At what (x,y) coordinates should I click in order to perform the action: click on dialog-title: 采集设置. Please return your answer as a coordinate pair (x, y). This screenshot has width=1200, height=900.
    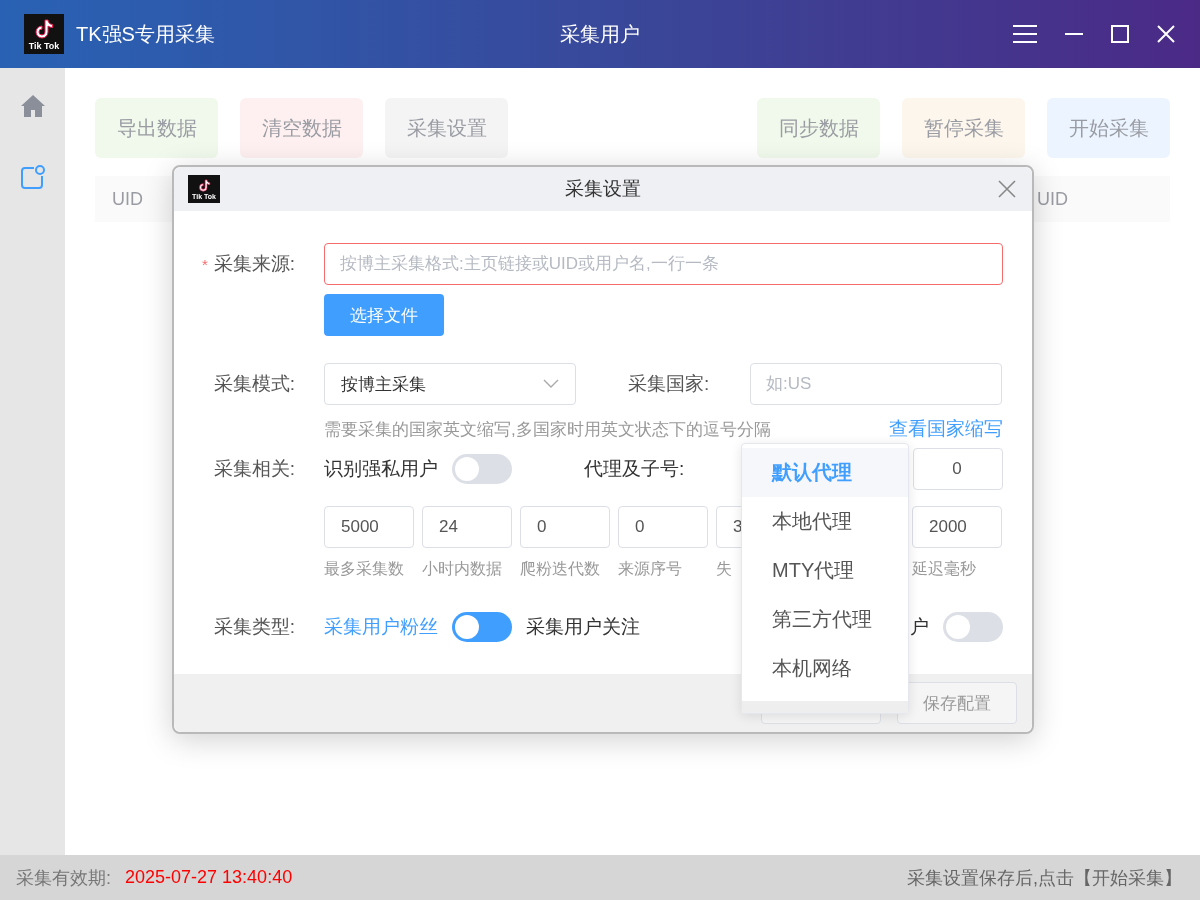
    Looking at the image, I should click on (603, 189).